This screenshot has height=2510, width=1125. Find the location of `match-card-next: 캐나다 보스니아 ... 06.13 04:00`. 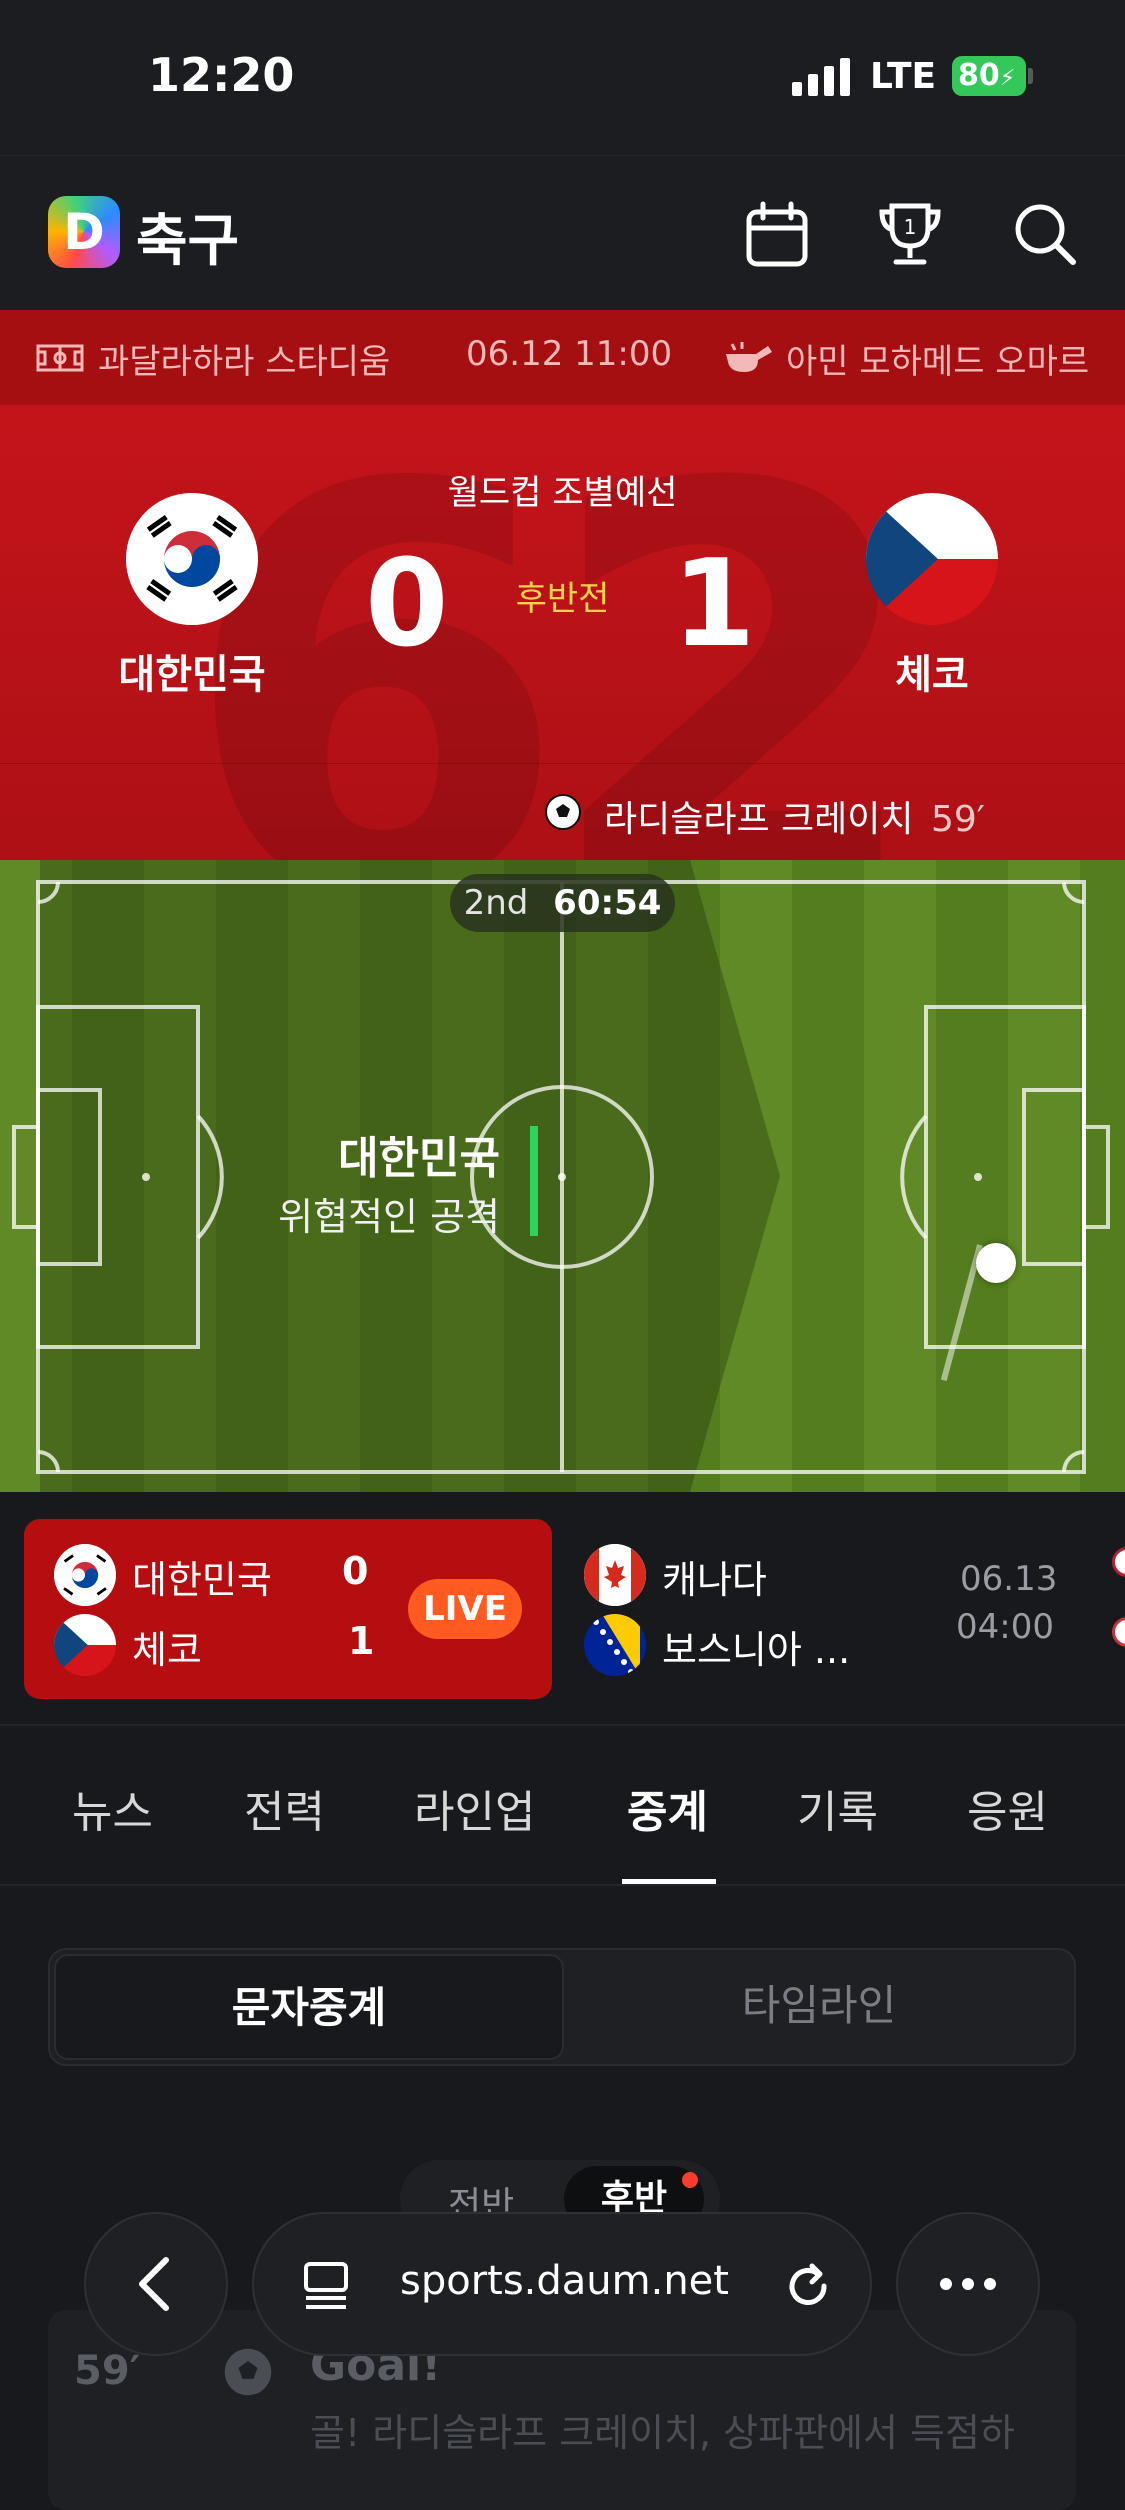

match-card-next: 캐나다 보스니아 ... 06.13 04:00 is located at coordinates (838, 1609).